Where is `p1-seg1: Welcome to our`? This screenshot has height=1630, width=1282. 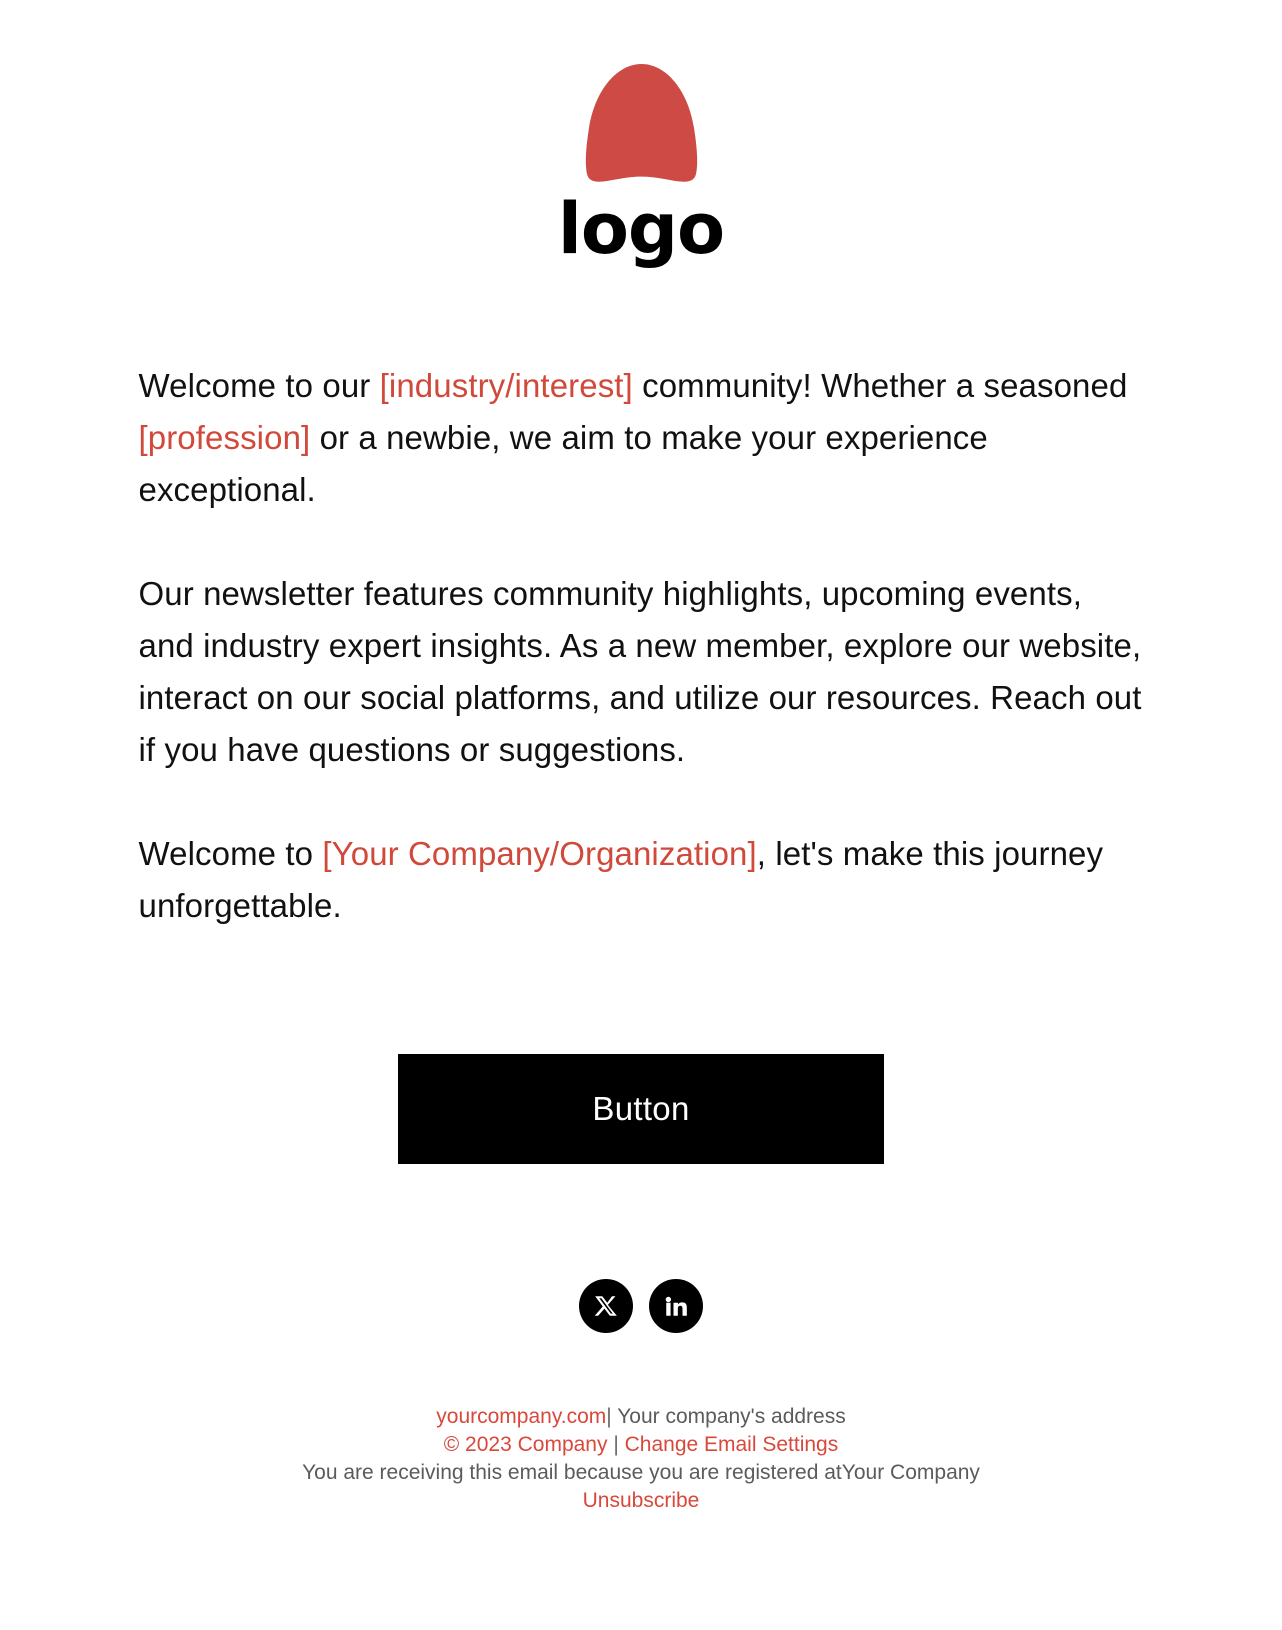
p1-seg1: Welcome to our is located at coordinates (259, 385).